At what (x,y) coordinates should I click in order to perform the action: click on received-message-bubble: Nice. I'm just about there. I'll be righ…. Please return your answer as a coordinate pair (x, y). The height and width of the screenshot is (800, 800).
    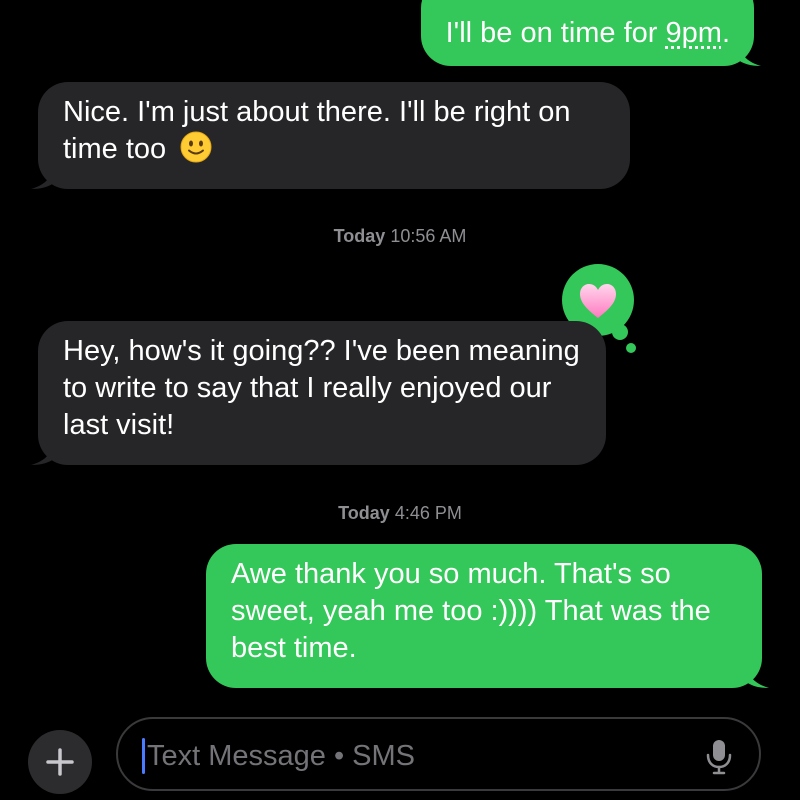
    Looking at the image, I should click on (330, 135).